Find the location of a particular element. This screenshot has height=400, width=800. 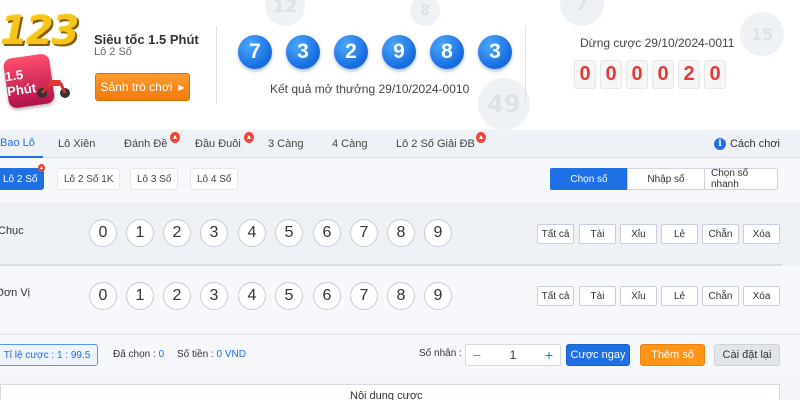

subtab-lo-4-so: Lô 4 Số is located at coordinates (214, 179).